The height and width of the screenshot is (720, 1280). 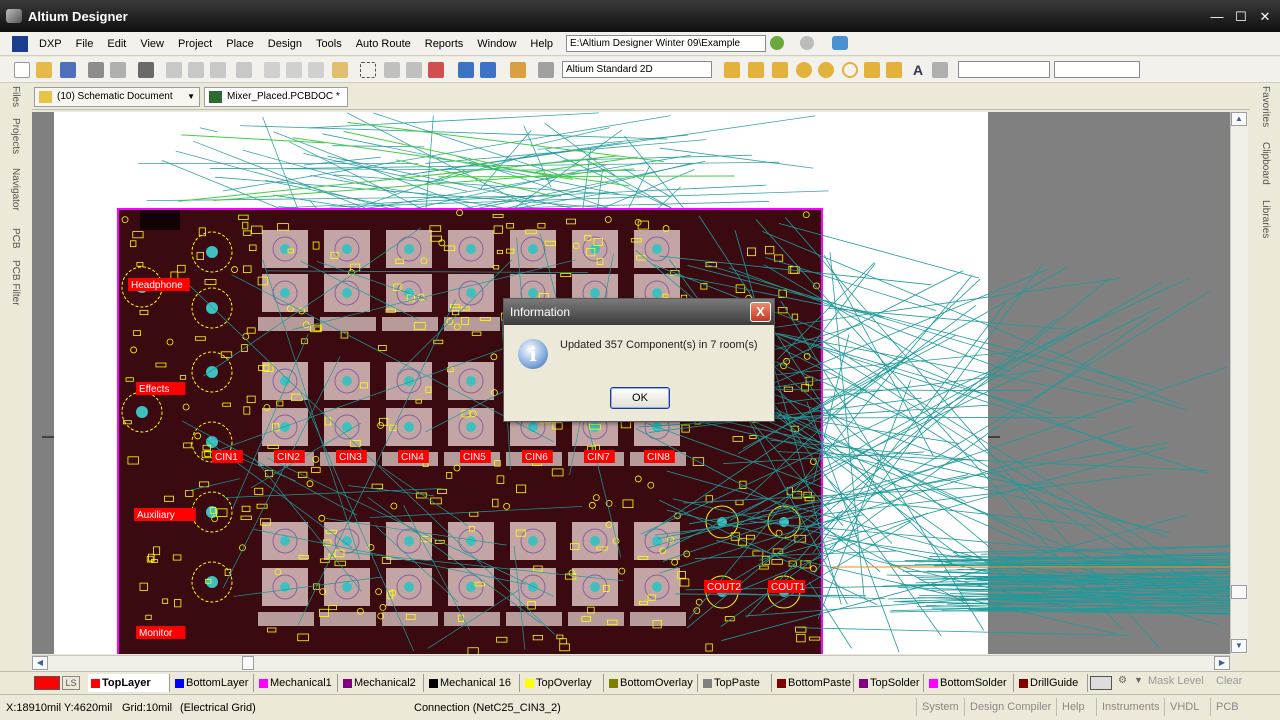 What do you see at coordinates (71, 683) in the screenshot?
I see `layer-set-button: LS` at bounding box center [71, 683].